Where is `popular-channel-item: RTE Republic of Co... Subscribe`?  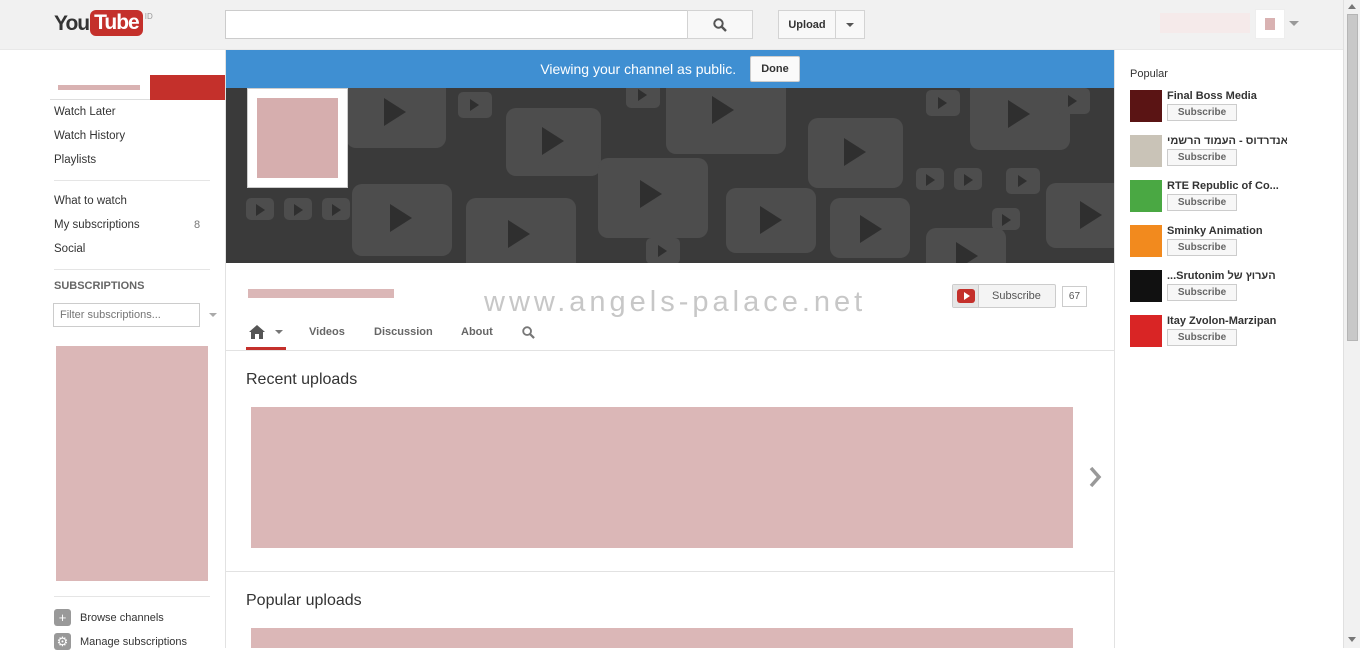 popular-channel-item: RTE Republic of Co... Subscribe is located at coordinates (1215, 200).